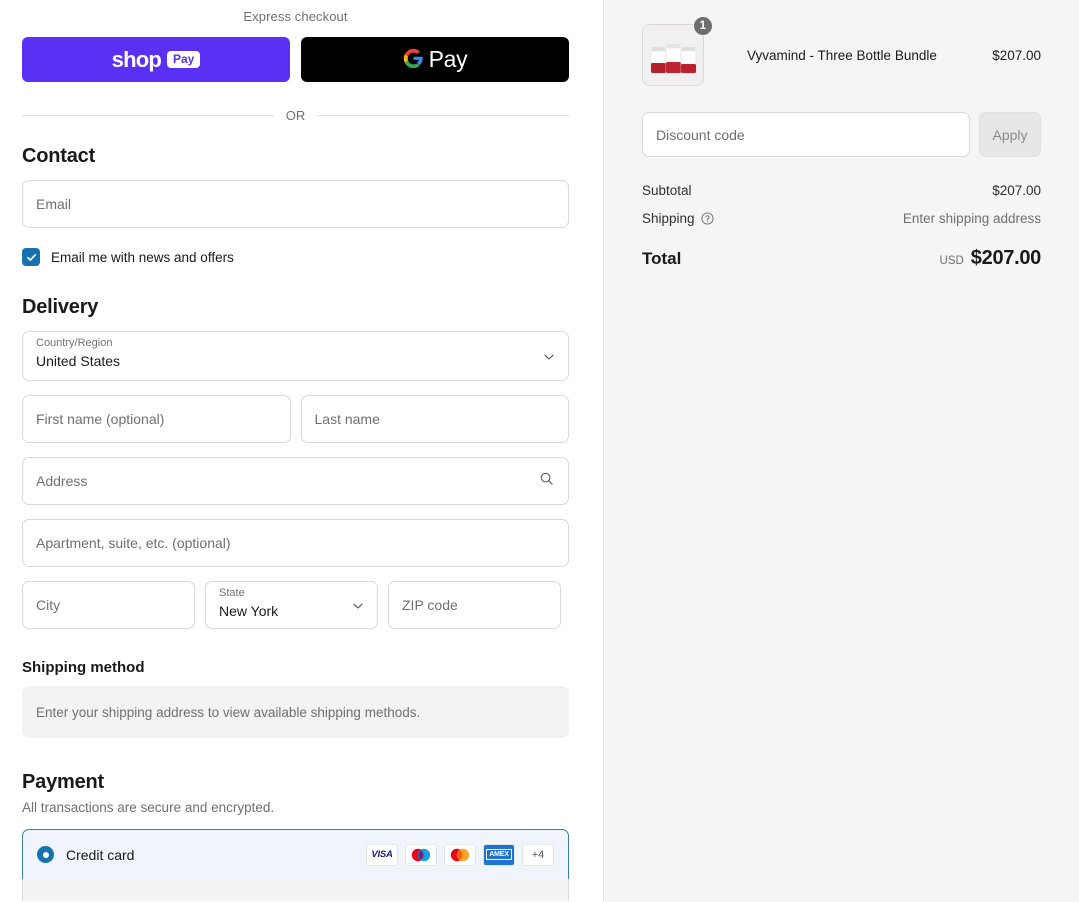  What do you see at coordinates (62, 481) in the screenshot?
I see `address-placeholder: Address` at bounding box center [62, 481].